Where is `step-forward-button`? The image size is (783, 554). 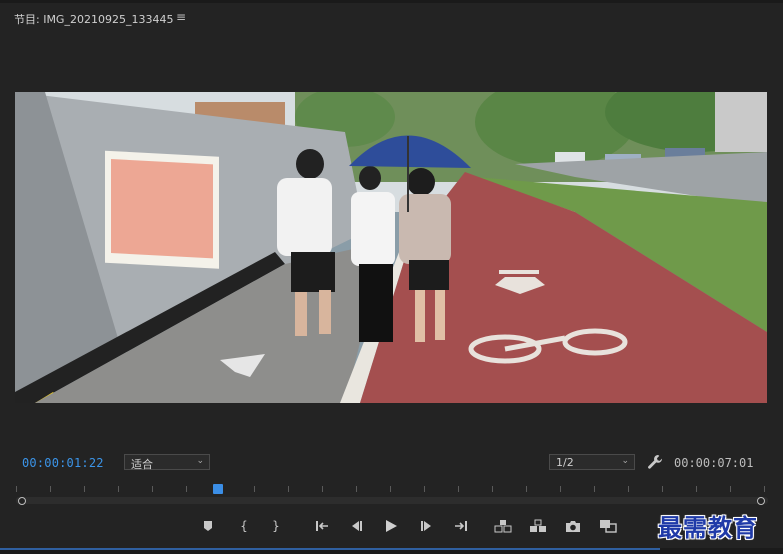
step-forward-button is located at coordinates (427, 526).